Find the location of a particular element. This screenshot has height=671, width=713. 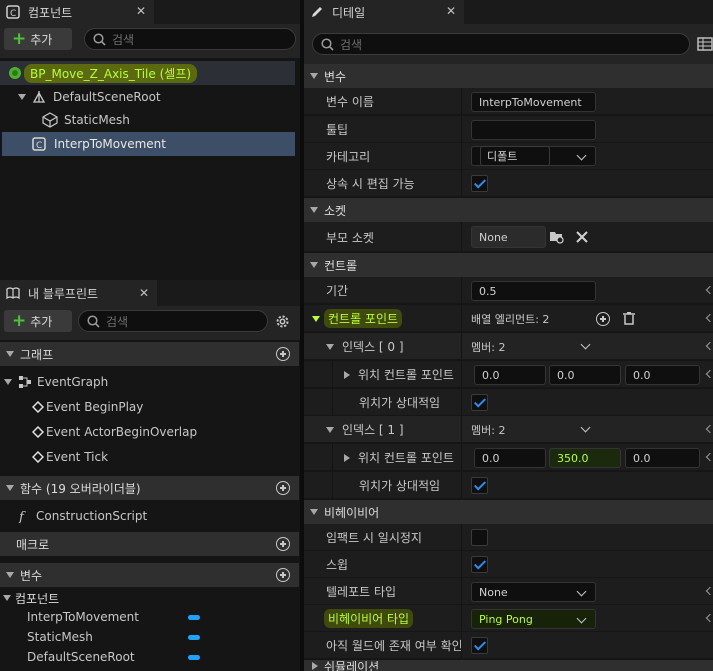

tab-components-label: 컴포넌트 is located at coordinates (50, 12).